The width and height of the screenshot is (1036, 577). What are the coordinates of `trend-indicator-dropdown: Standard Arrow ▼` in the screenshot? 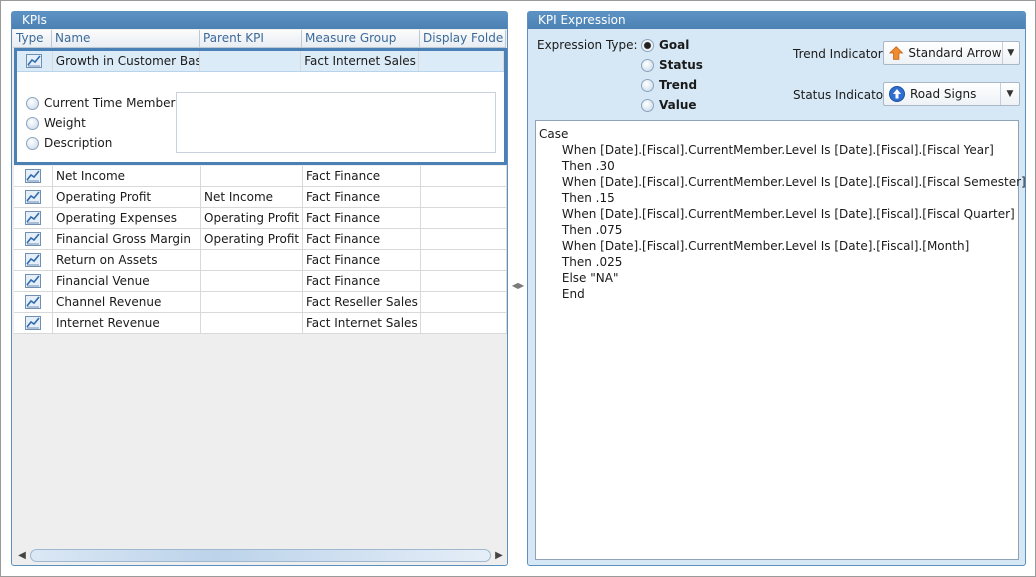 It's located at (951, 53).